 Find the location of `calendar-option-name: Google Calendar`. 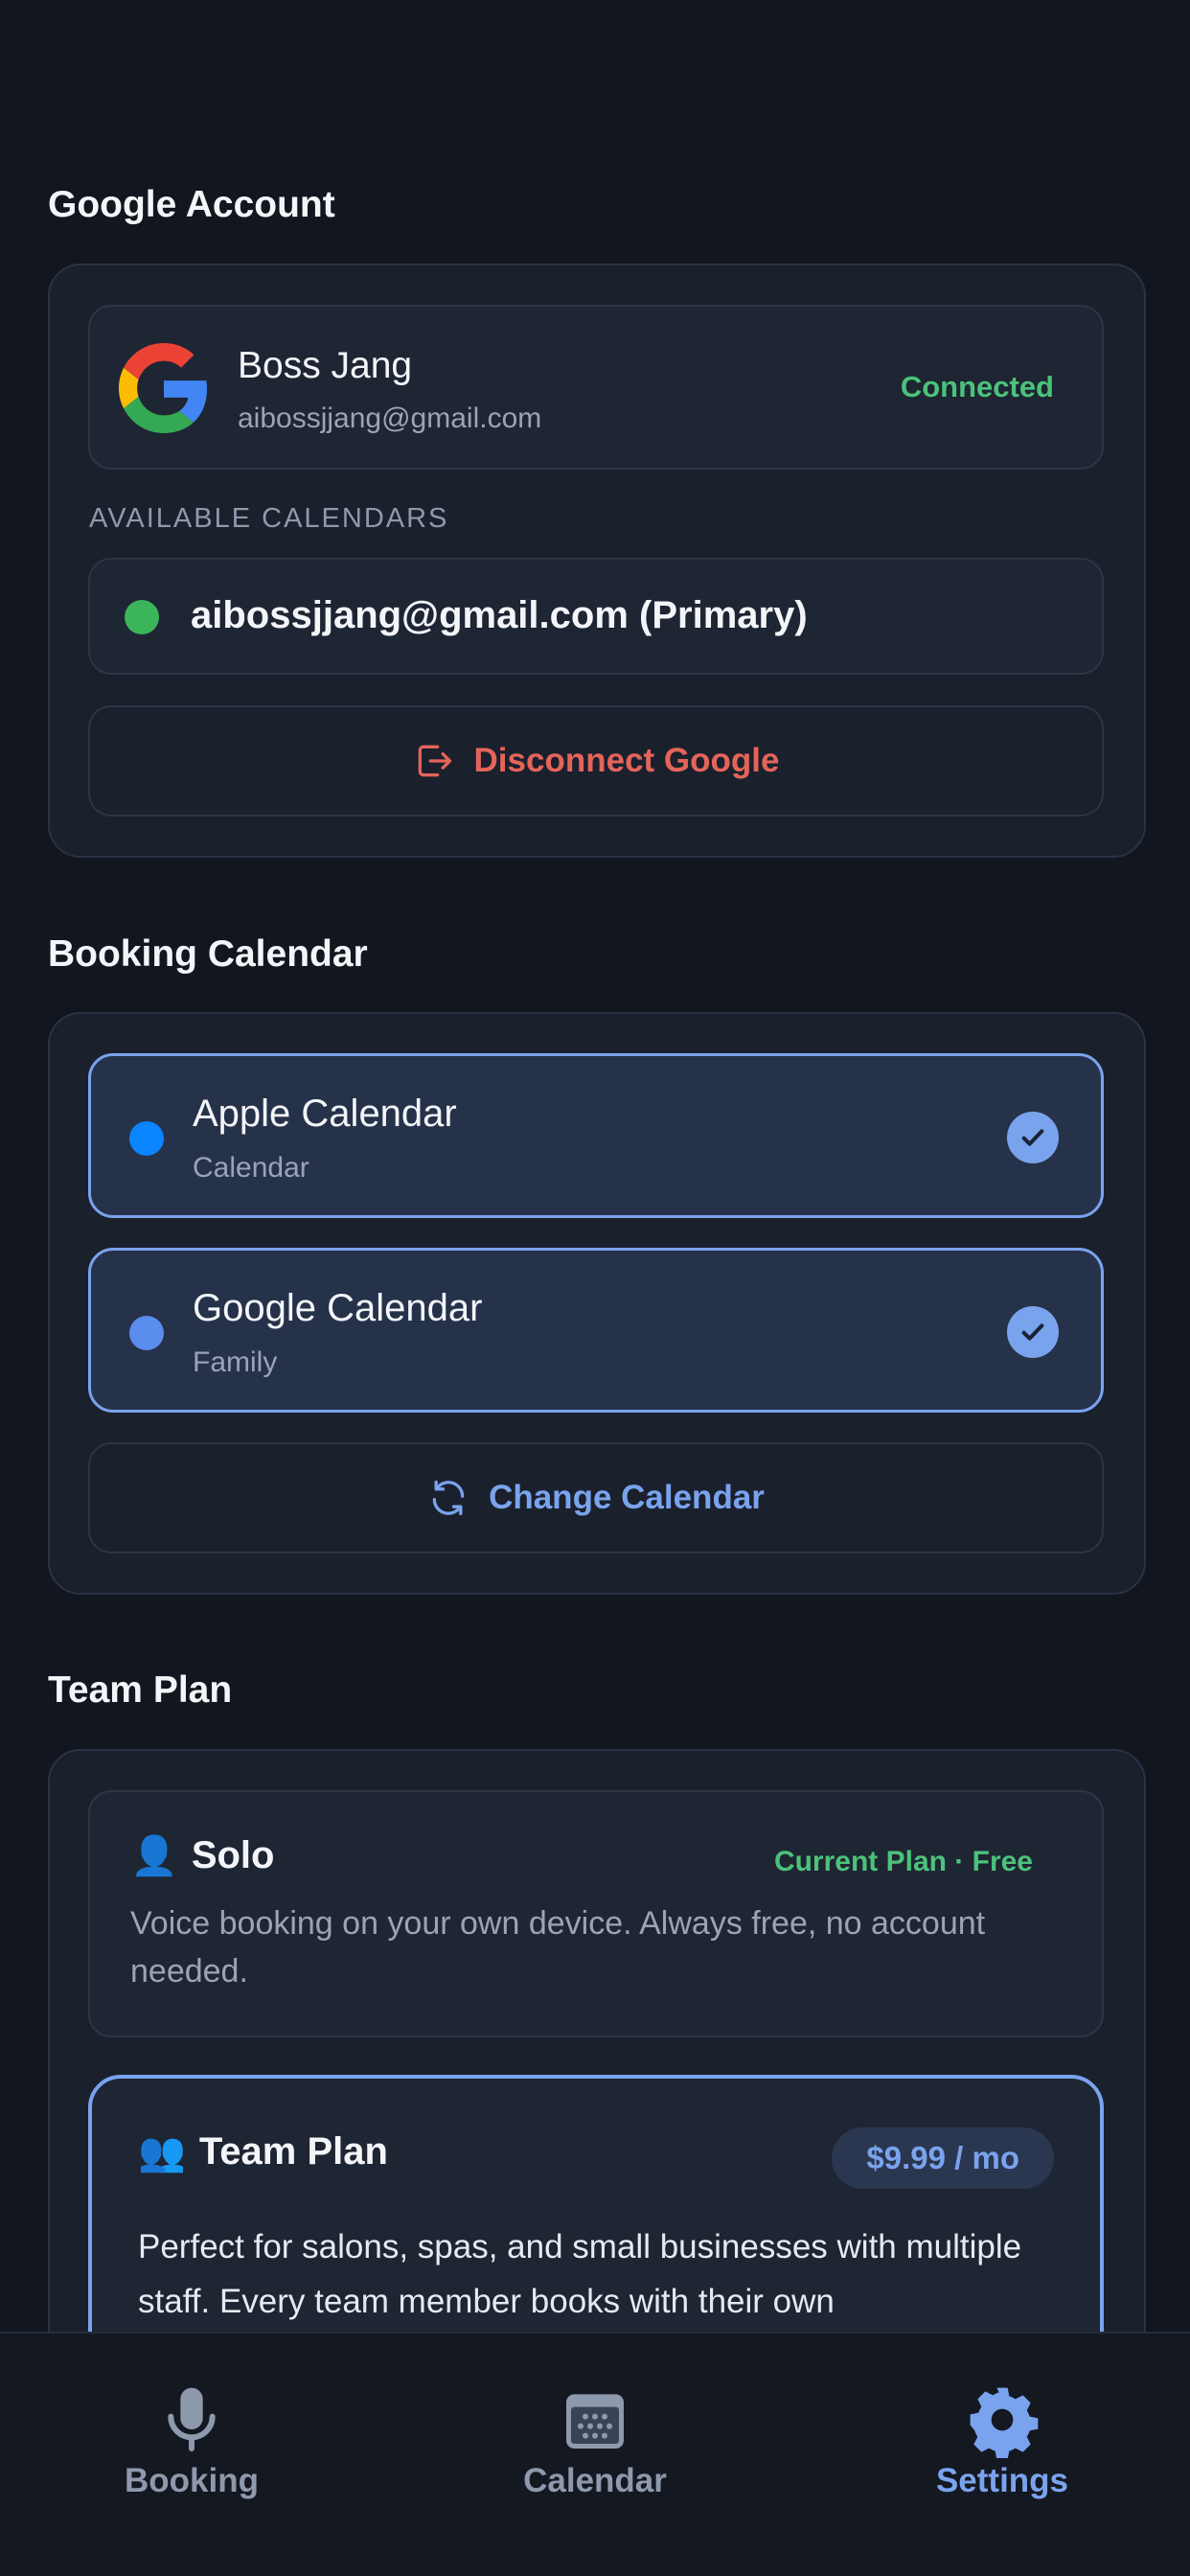

calendar-option-name: Google Calendar is located at coordinates (338, 1308).